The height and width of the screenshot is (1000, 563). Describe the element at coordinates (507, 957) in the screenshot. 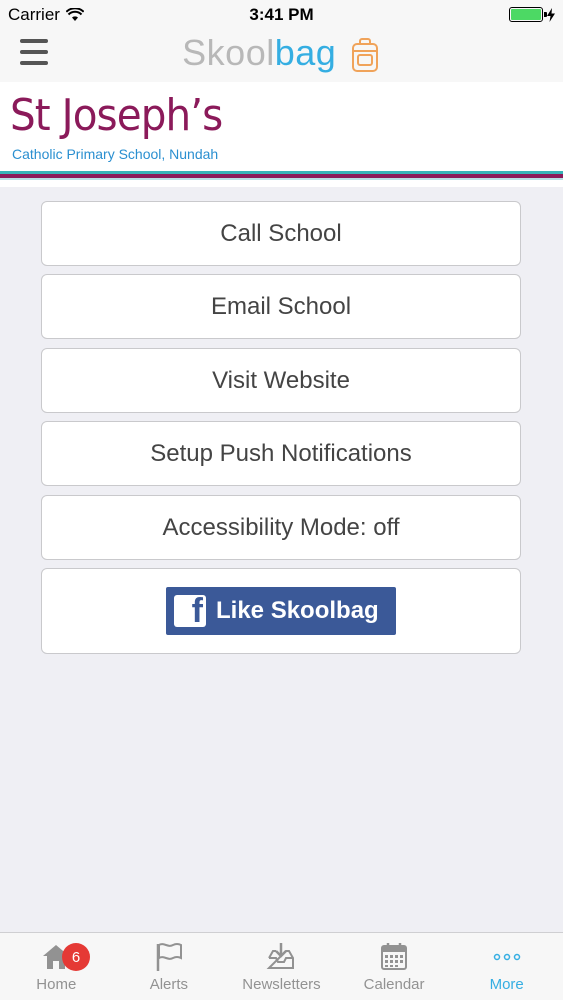

I see `more-dots-icon` at that location.